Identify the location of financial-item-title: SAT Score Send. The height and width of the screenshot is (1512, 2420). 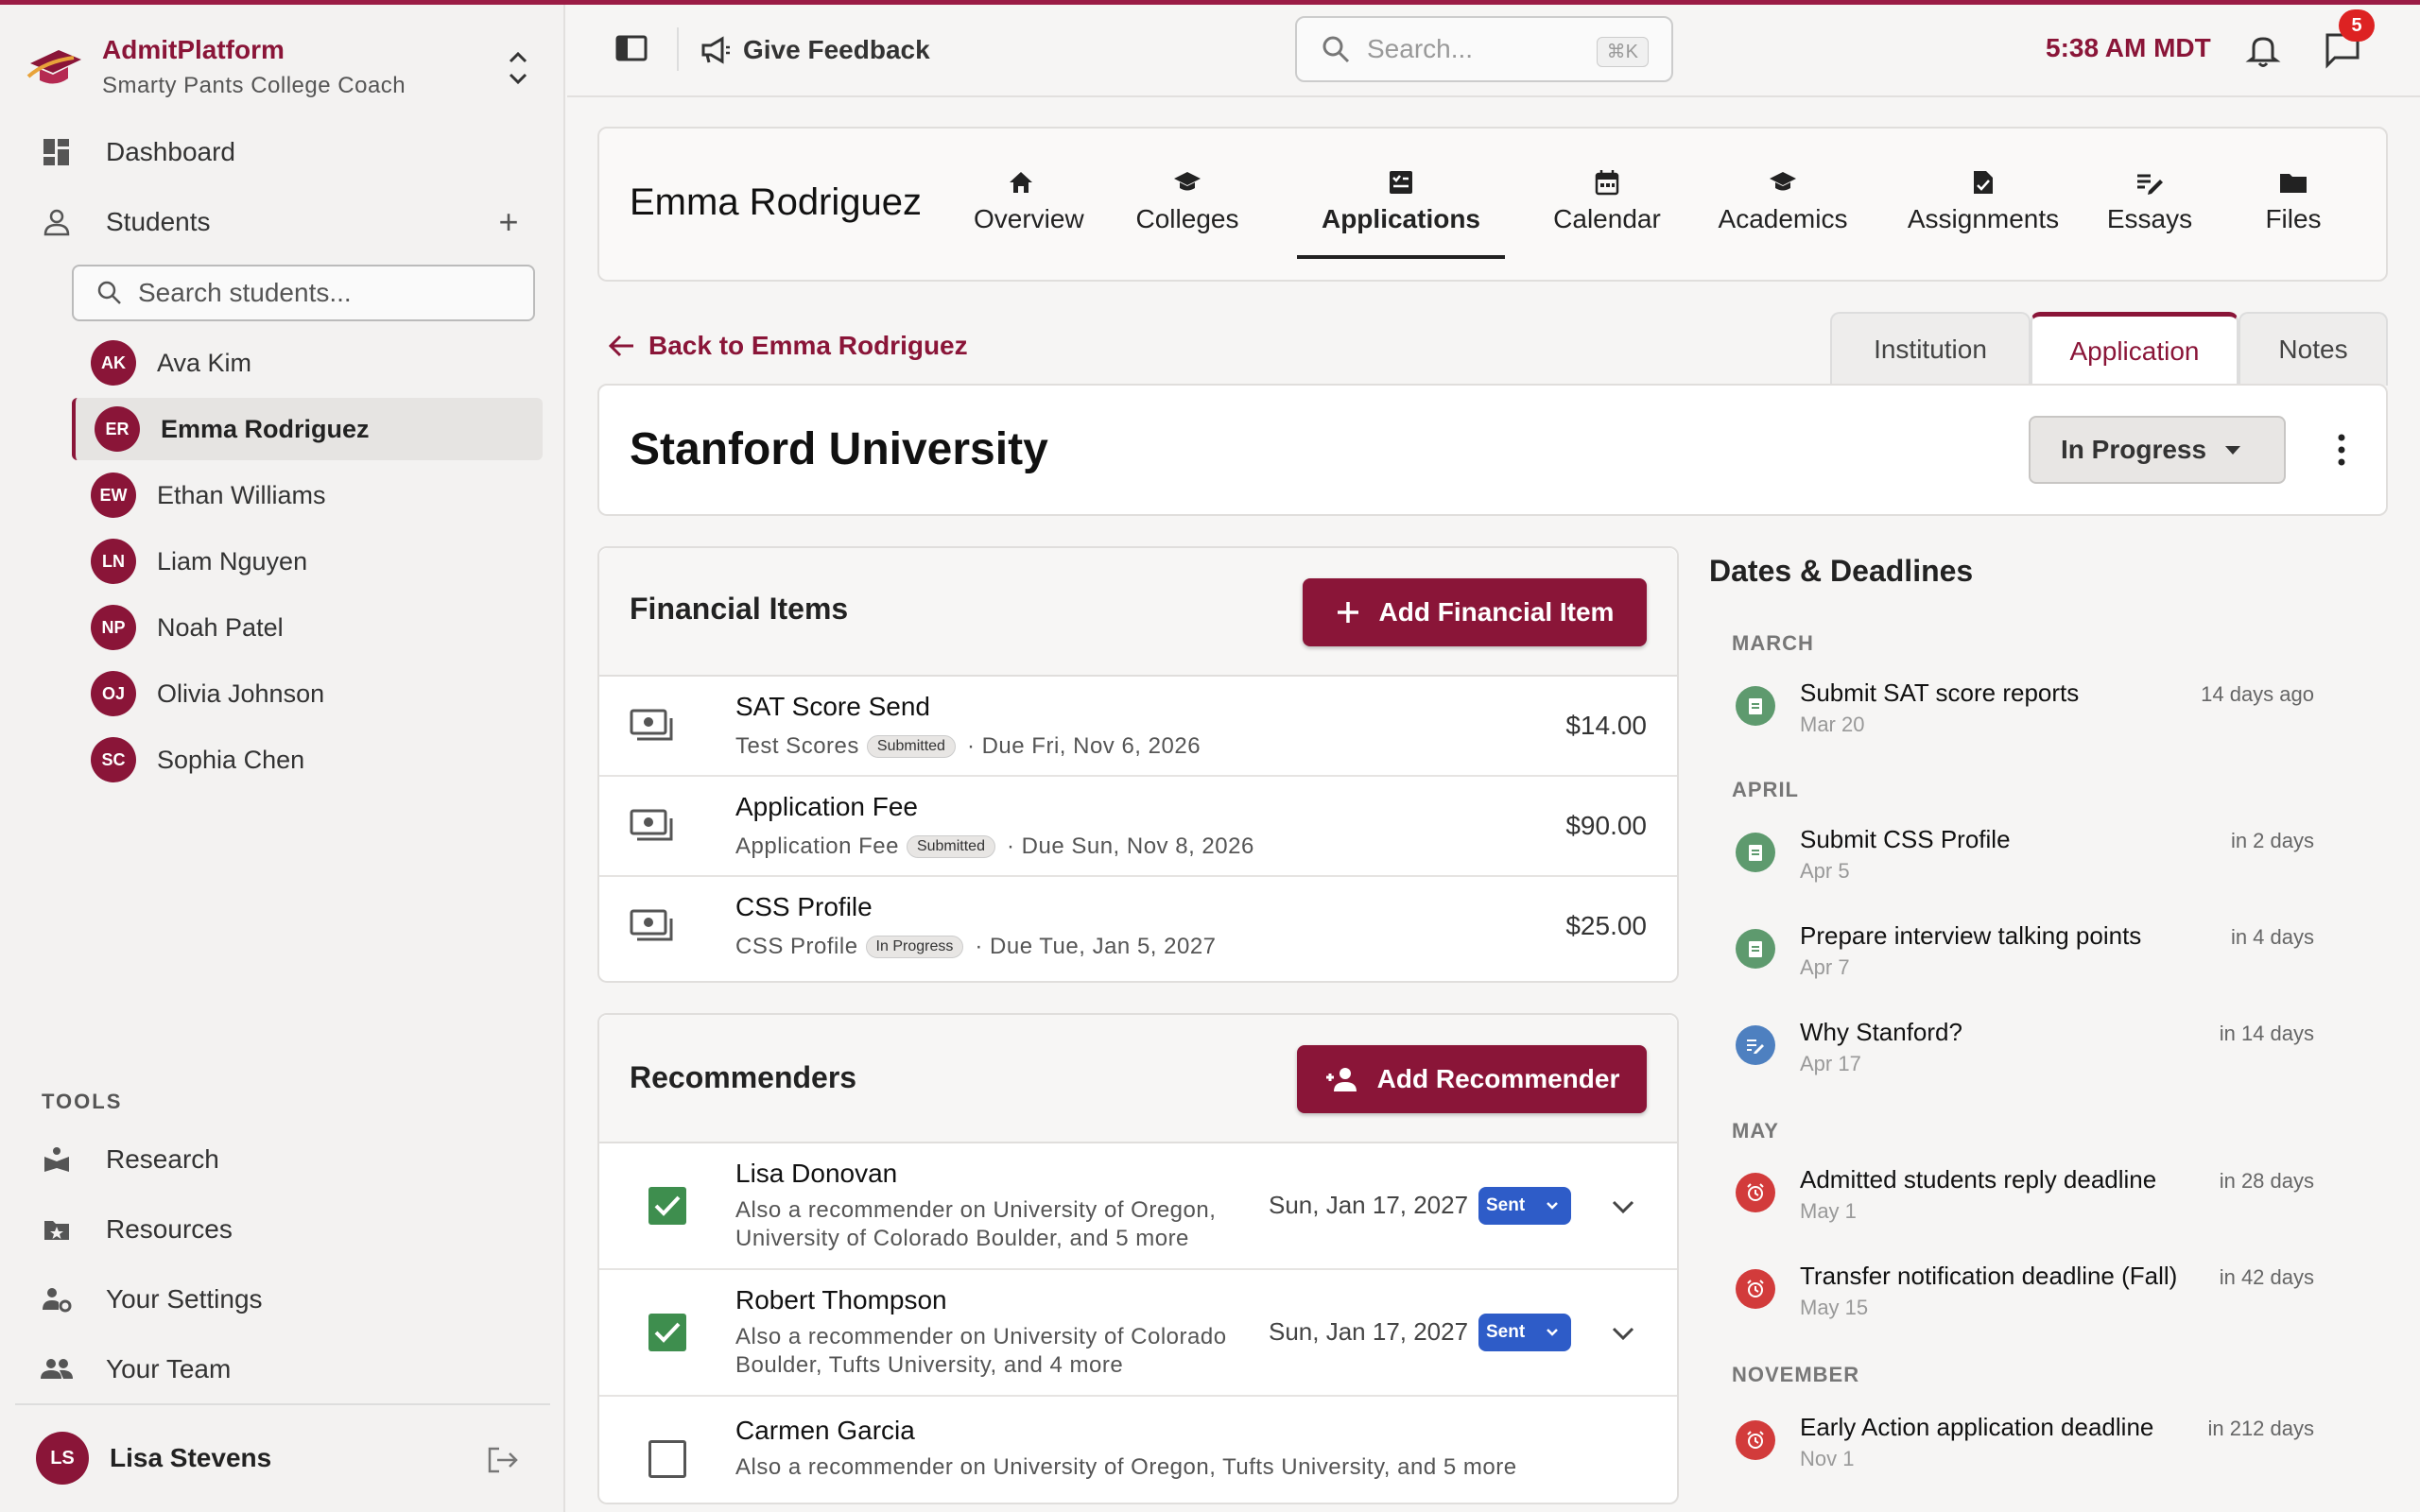
(832, 706).